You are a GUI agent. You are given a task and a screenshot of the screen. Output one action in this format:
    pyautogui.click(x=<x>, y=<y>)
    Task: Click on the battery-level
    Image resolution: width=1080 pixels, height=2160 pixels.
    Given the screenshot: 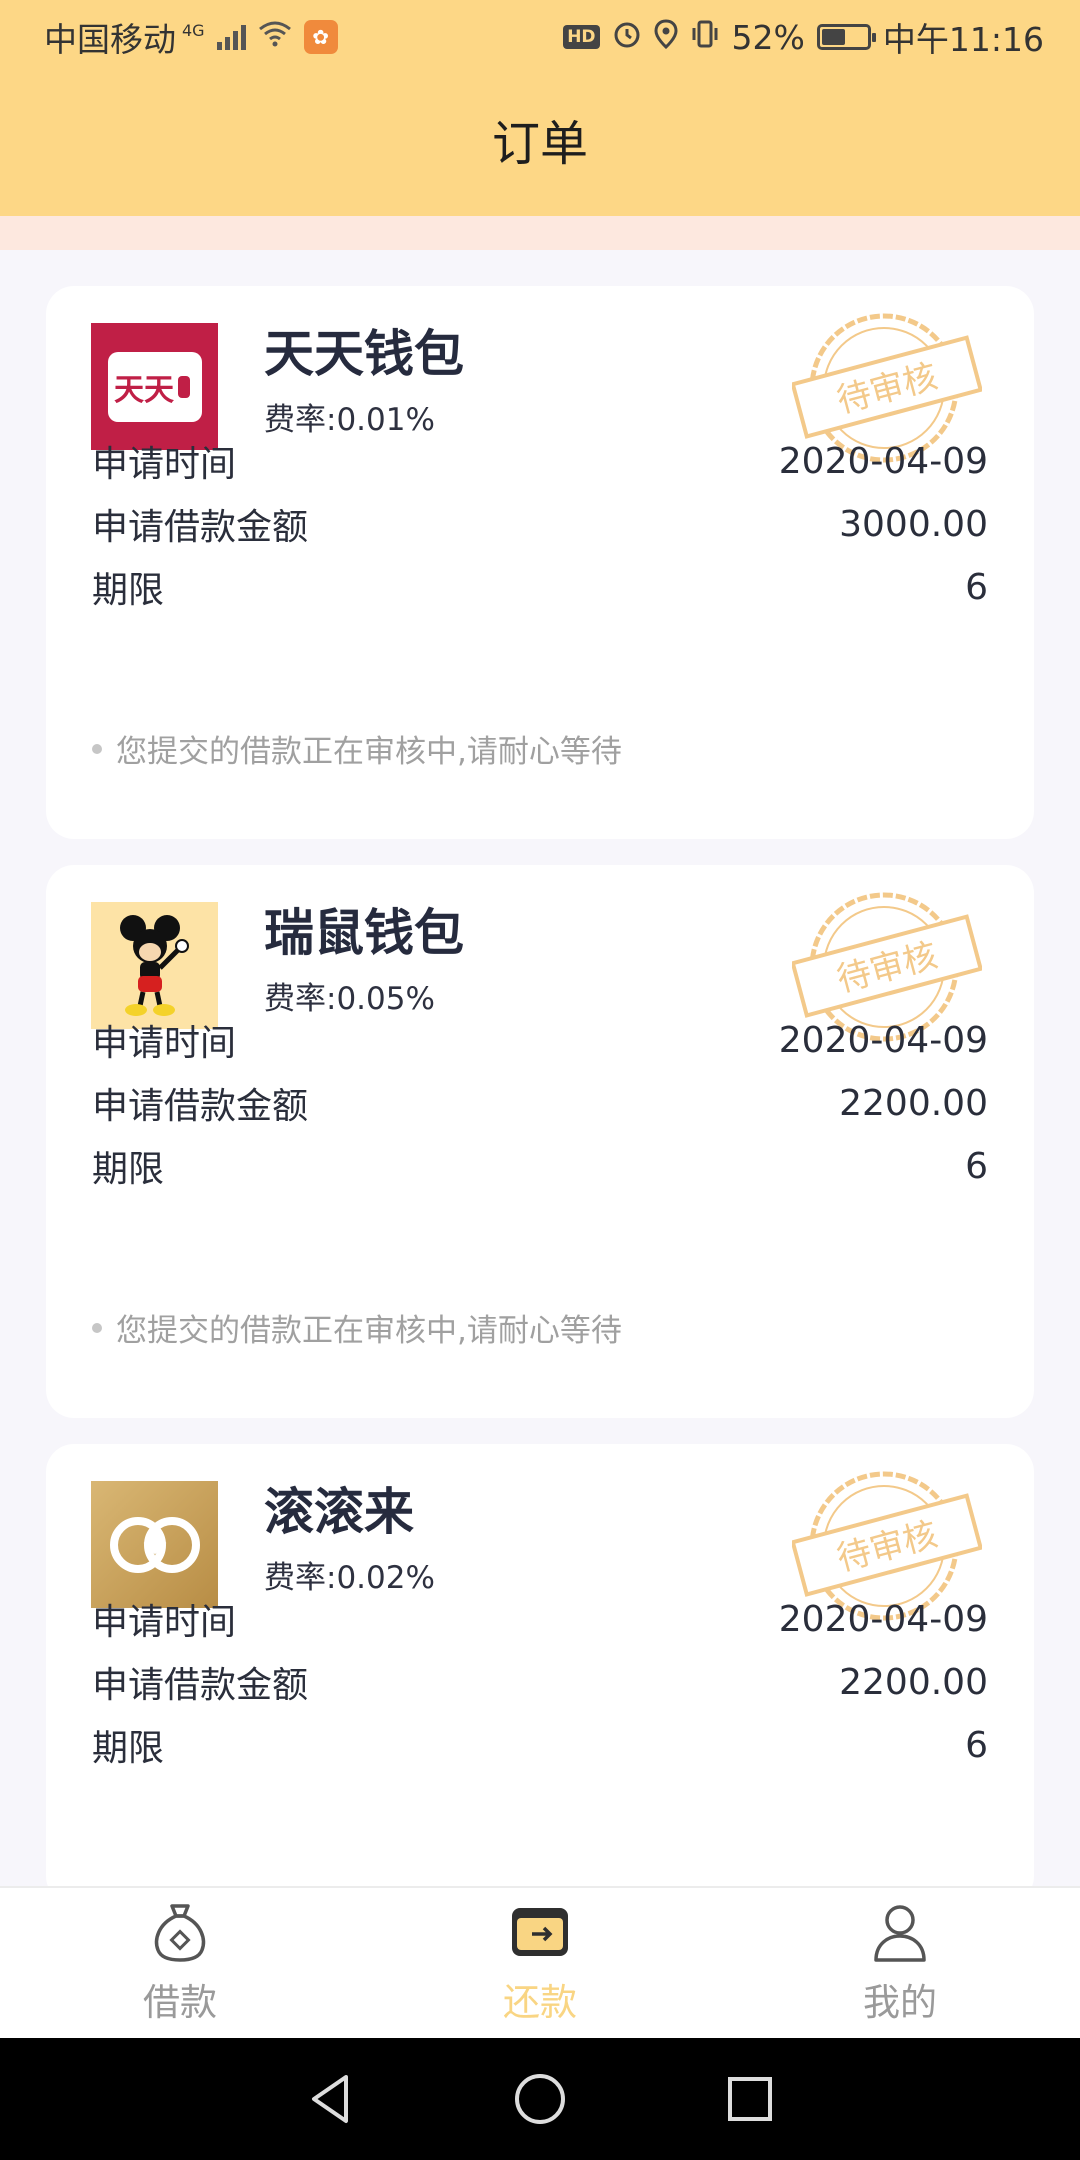 What is the action you would take?
    pyautogui.click(x=833, y=37)
    